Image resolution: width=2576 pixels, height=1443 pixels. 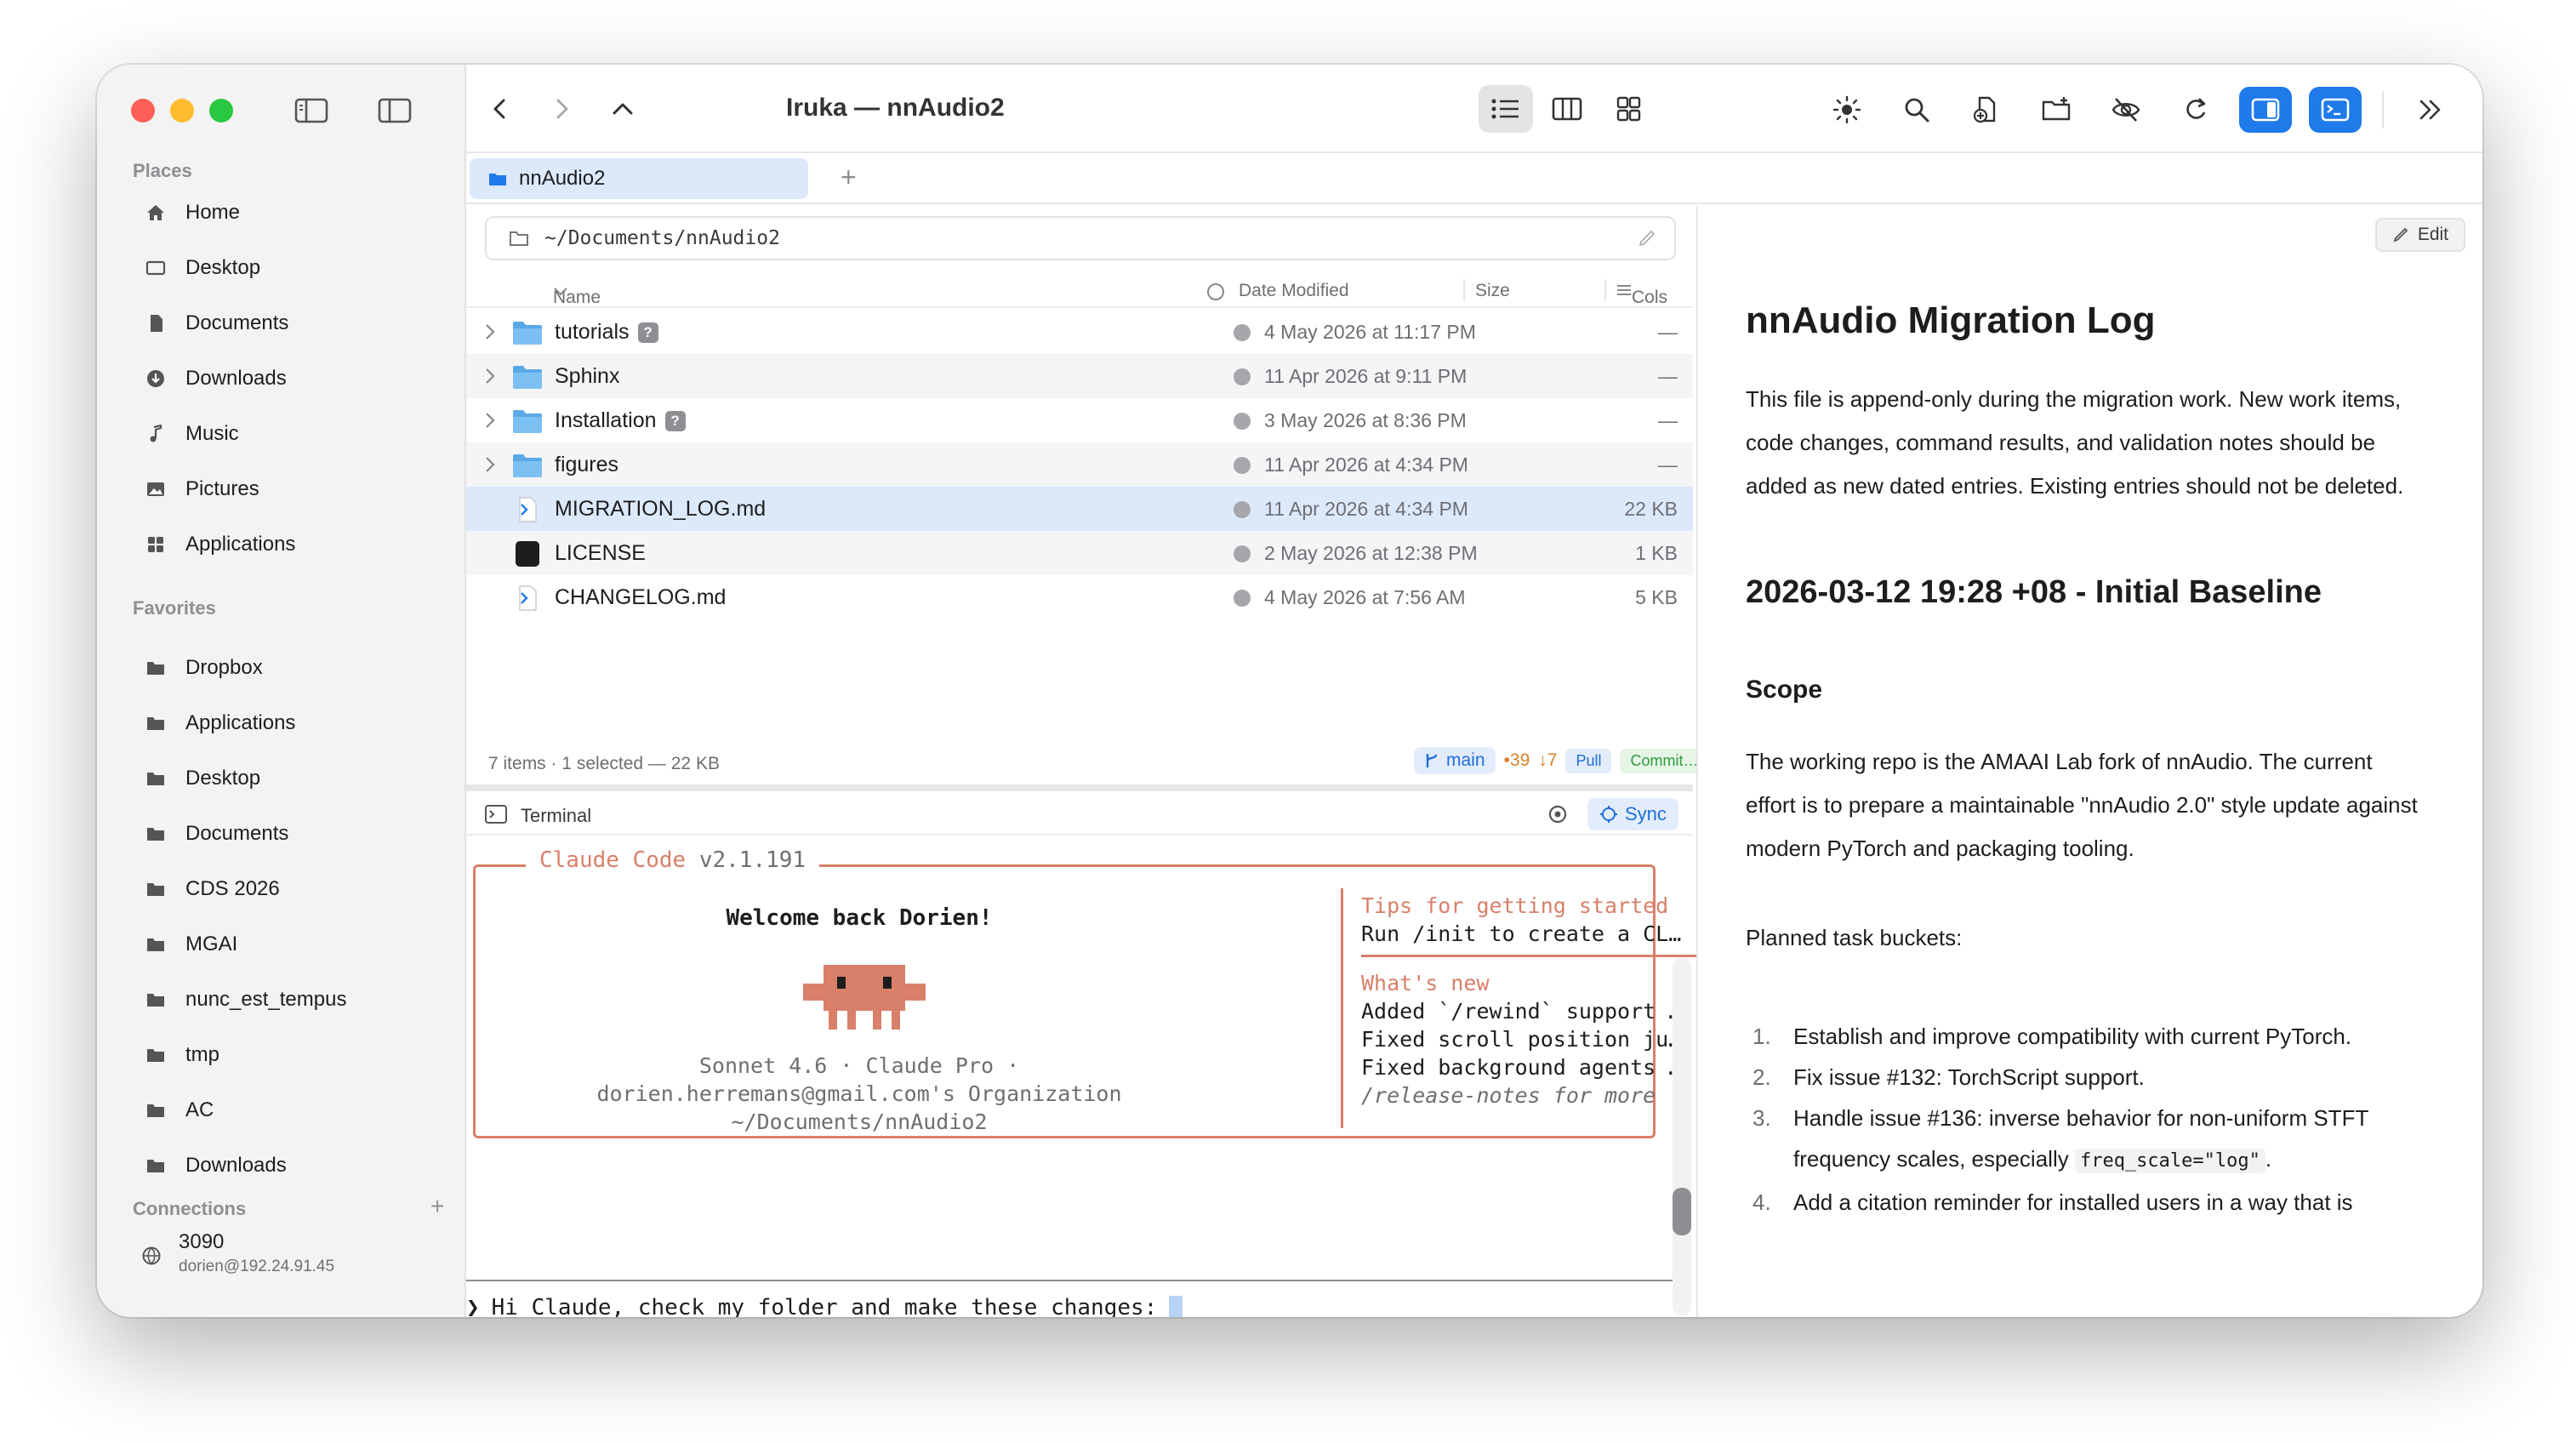 I want to click on server-icon, so click(x=152, y=1261).